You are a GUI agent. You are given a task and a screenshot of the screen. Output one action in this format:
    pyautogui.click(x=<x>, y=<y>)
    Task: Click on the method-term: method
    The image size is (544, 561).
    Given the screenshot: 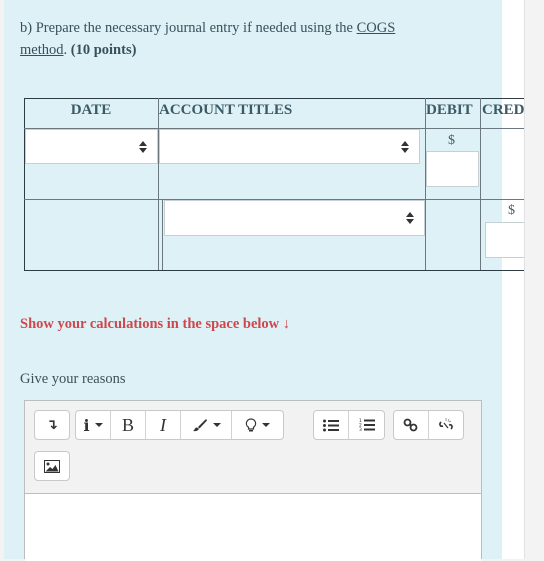 What is the action you would take?
    pyautogui.click(x=42, y=50)
    